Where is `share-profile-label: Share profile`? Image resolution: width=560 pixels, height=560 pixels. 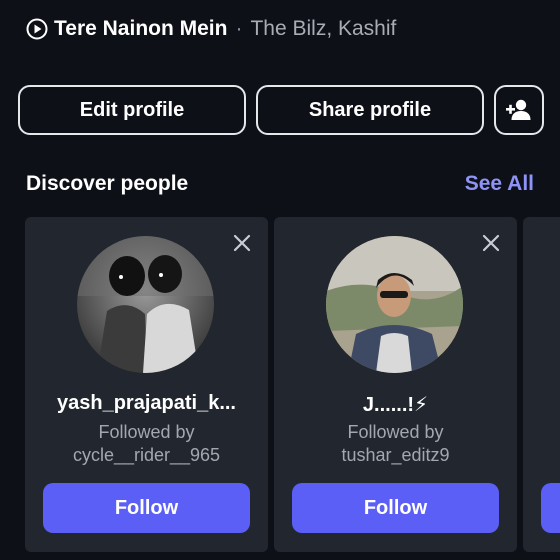 share-profile-label: Share profile is located at coordinates (370, 109).